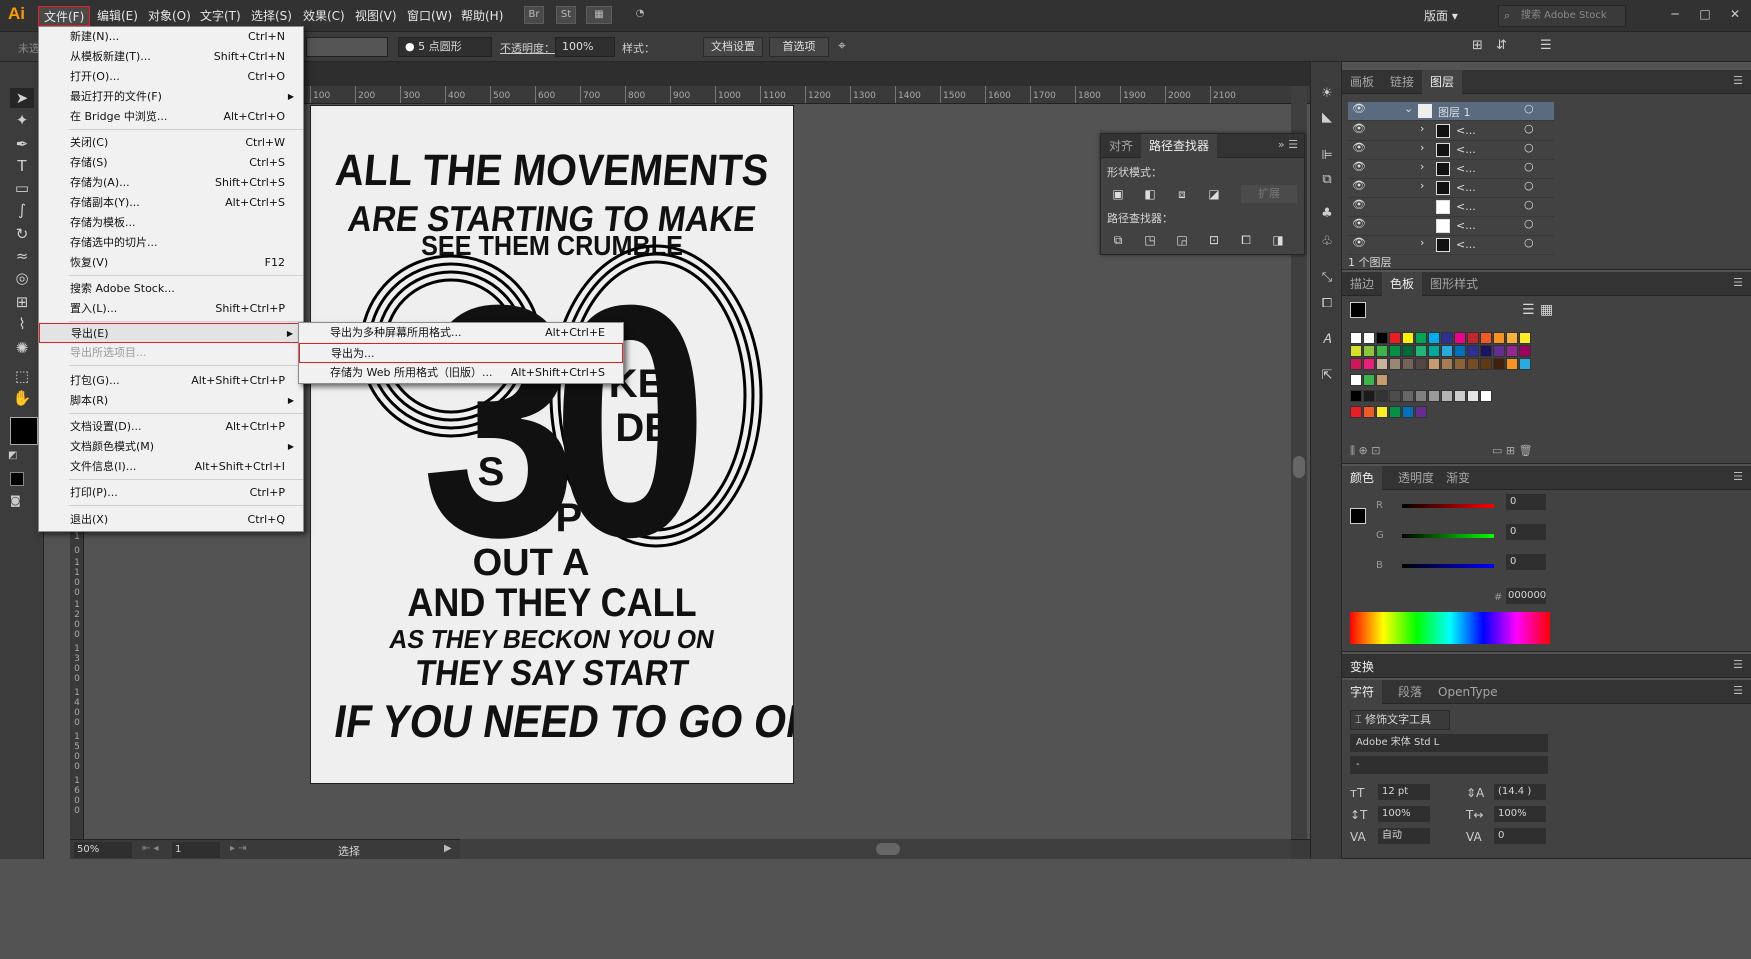 The width and height of the screenshot is (1751, 959). I want to click on transform-panel: 变换 ☰, so click(1546, 666).